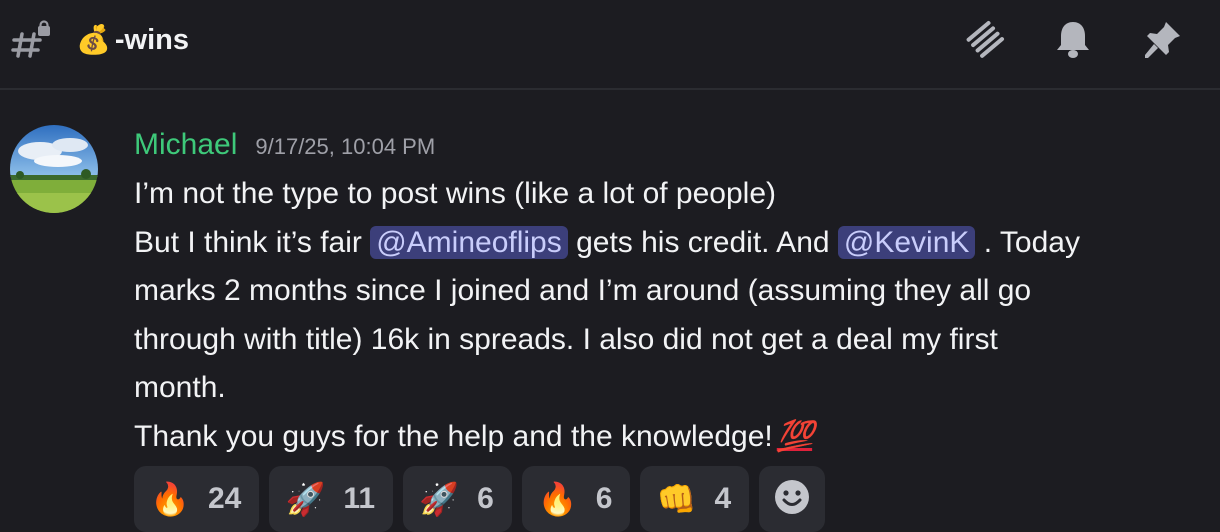  I want to click on reactions-bar: 🔥 24 🚀 11 🚀 6 🔥 6 👊 4, so click(484, 499).